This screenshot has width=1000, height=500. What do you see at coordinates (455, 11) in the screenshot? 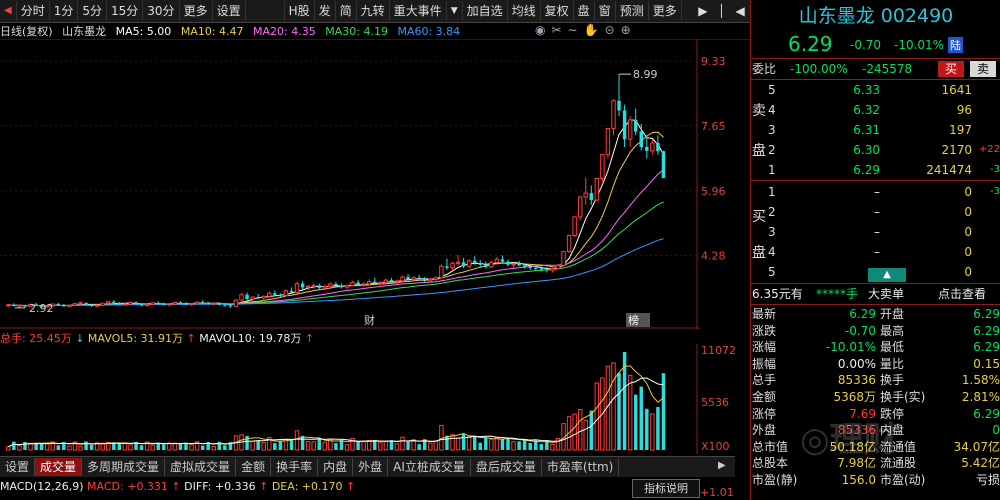
I see `dropdown-icon: ▼` at bounding box center [455, 11].